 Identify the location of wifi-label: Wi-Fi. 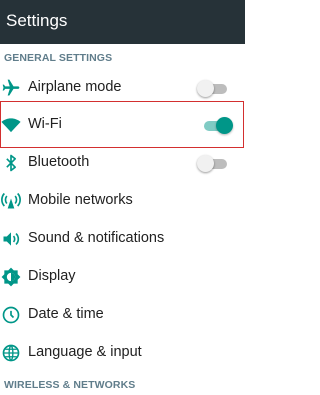
(45, 124).